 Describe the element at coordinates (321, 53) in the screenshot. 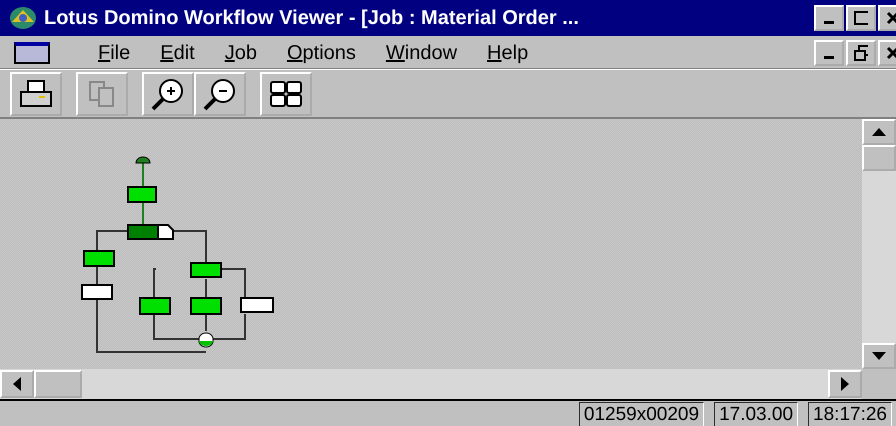

I see `menu-item: Options` at that location.